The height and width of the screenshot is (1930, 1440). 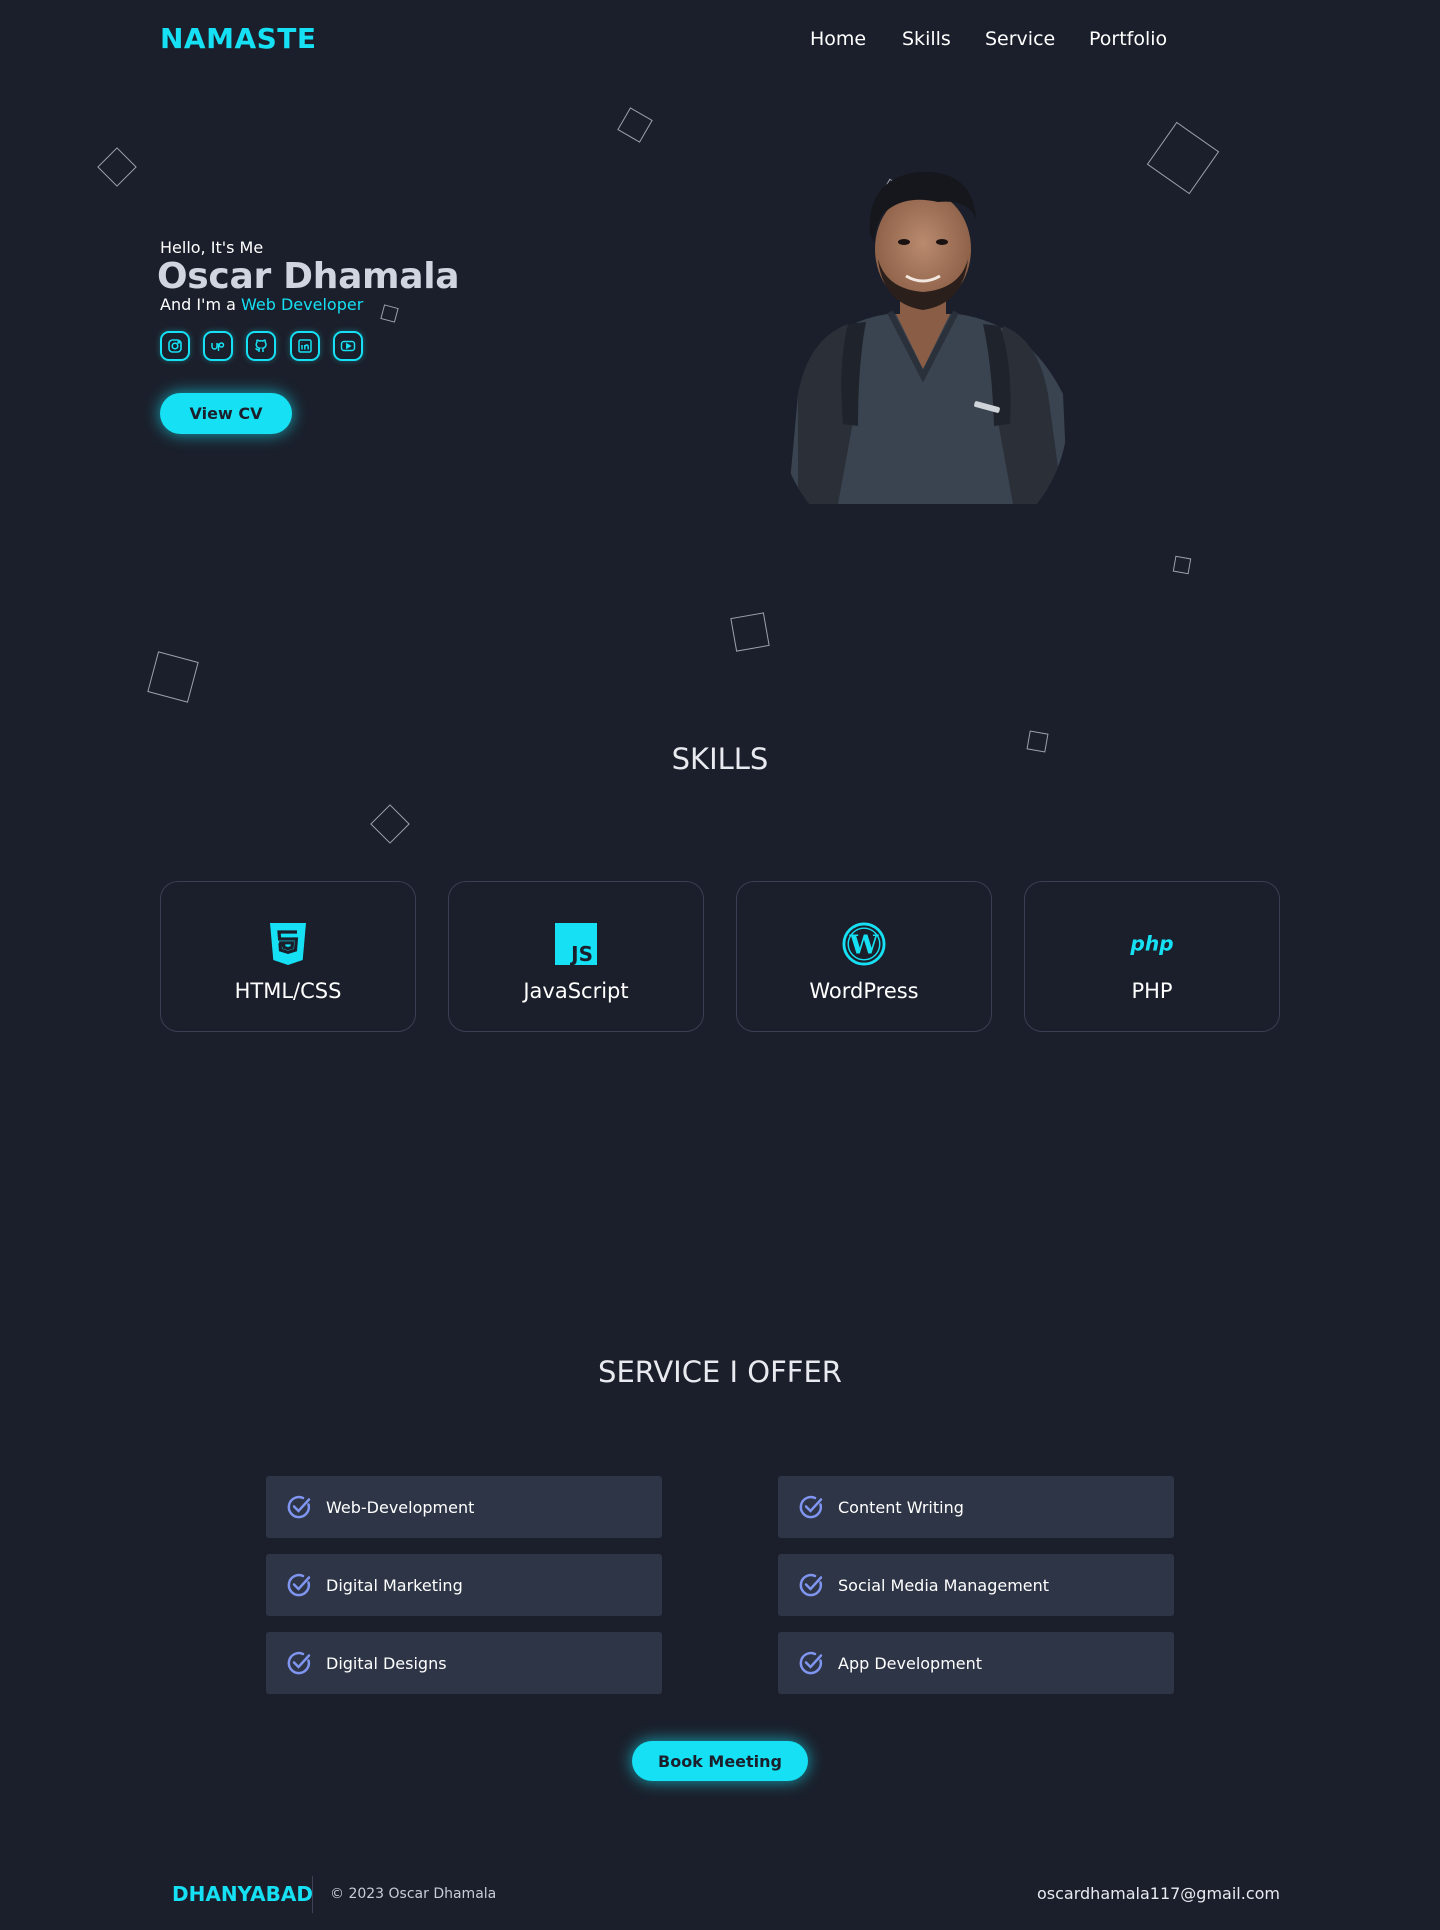 I want to click on service-label: Digital Marketing, so click(x=394, y=1585).